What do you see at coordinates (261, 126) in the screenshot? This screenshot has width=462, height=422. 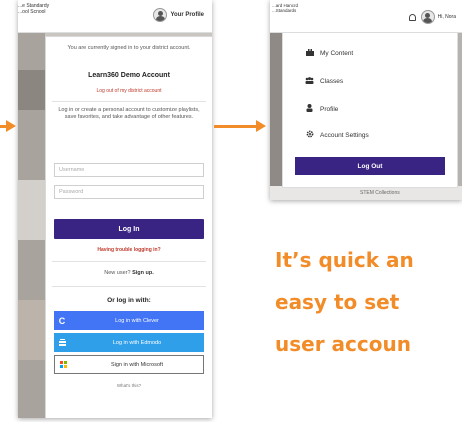 I see `arrow-middle-head` at bounding box center [261, 126].